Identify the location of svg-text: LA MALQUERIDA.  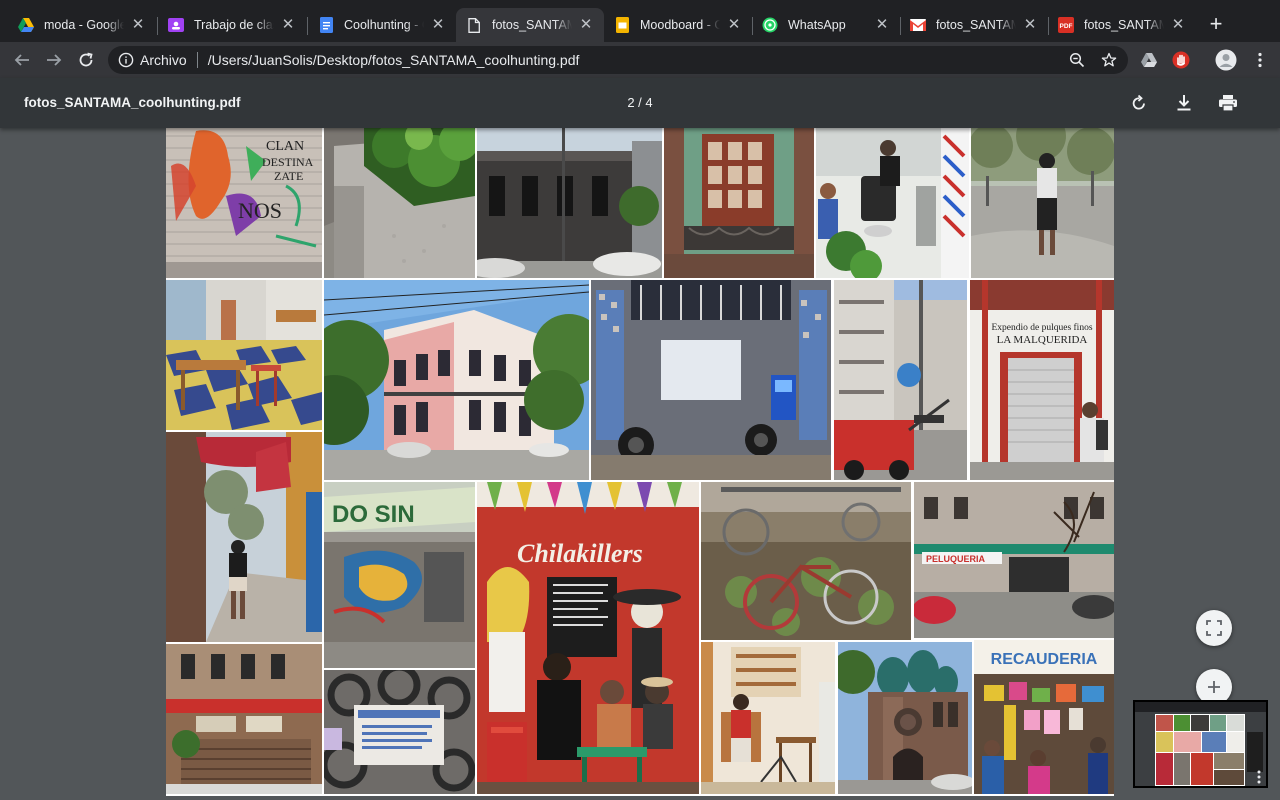
(1042, 340).